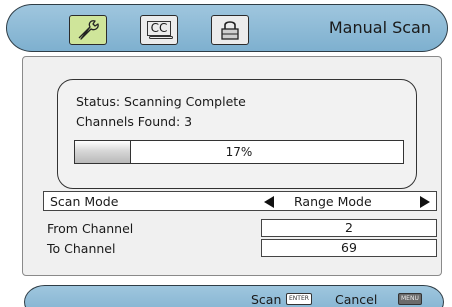  Describe the element at coordinates (134, 121) in the screenshot. I see `channels-found-text: Channels Found: 3` at that location.